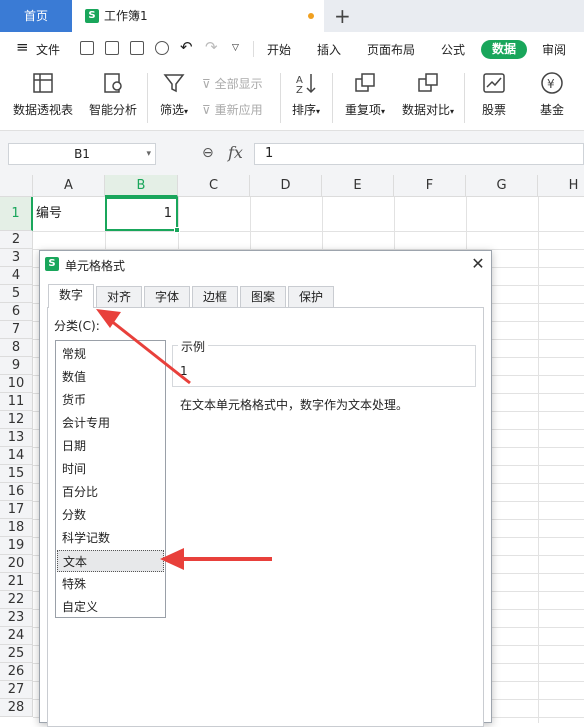 The image size is (584, 727). Describe the element at coordinates (49, 211) in the screenshot. I see `cell-a1: 编号` at that location.